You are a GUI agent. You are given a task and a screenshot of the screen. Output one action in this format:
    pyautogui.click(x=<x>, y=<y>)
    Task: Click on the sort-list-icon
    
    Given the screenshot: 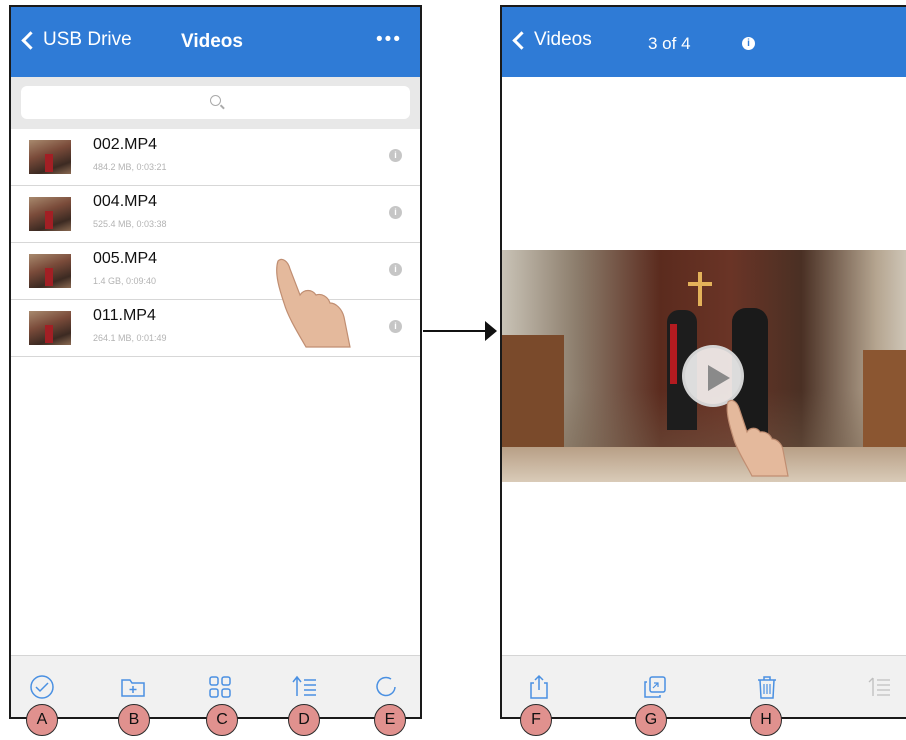 What is the action you would take?
    pyautogui.click(x=305, y=687)
    